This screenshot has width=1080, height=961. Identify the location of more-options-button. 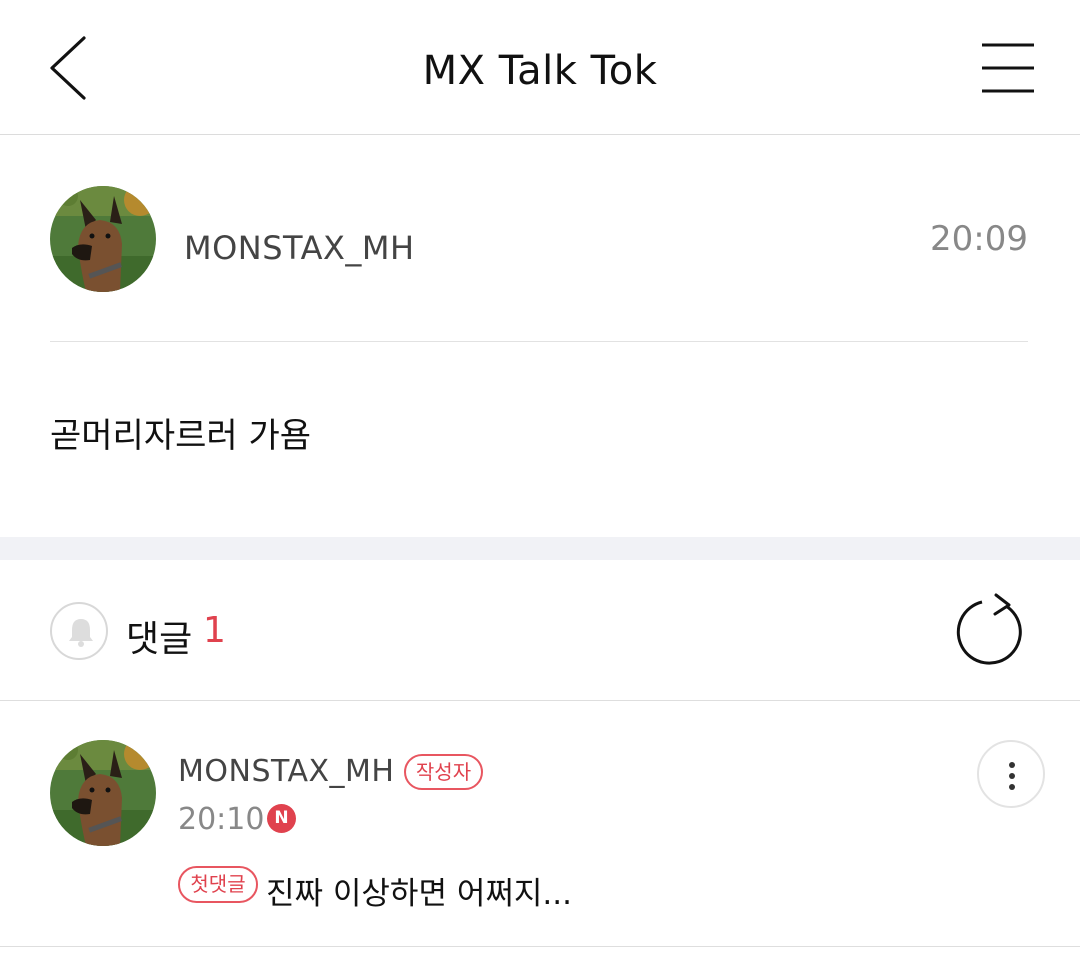
(1011, 774).